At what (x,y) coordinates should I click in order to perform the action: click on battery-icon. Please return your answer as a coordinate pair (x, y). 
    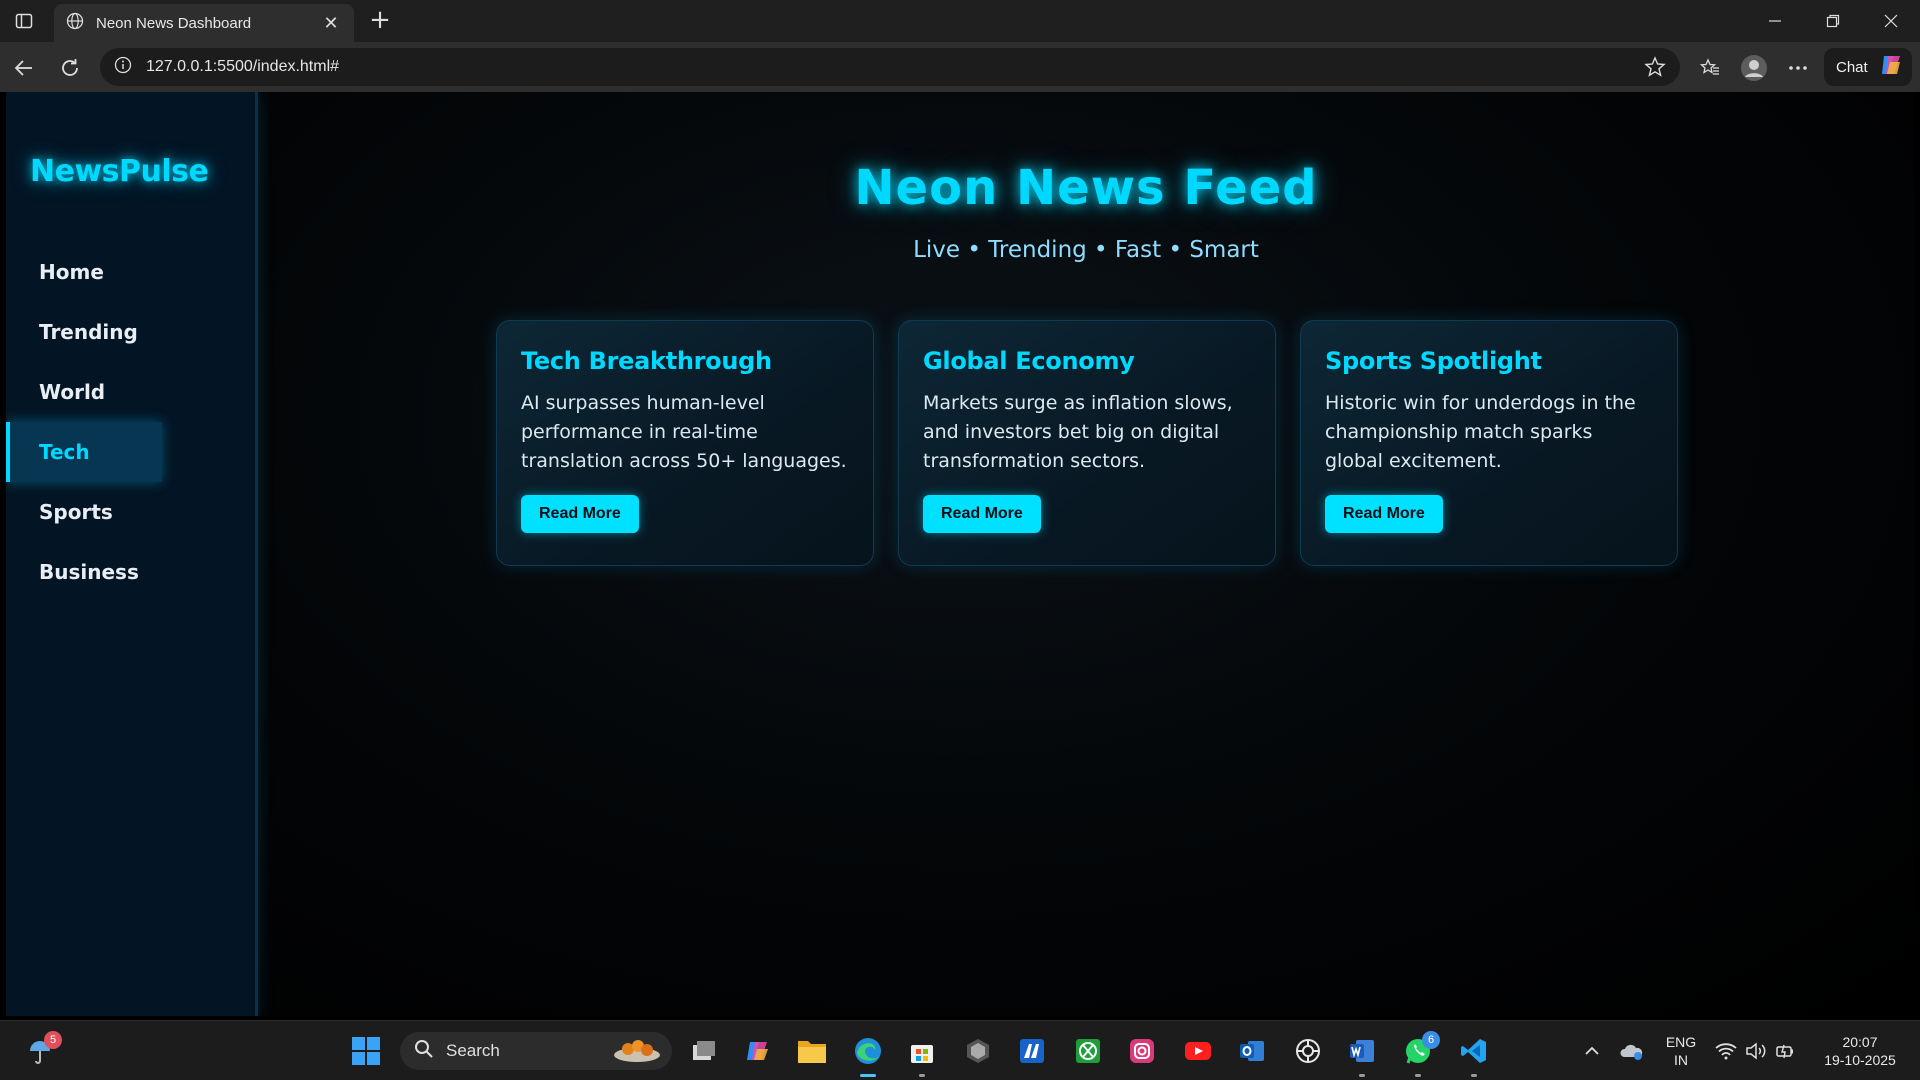
    Looking at the image, I should click on (1786, 1051).